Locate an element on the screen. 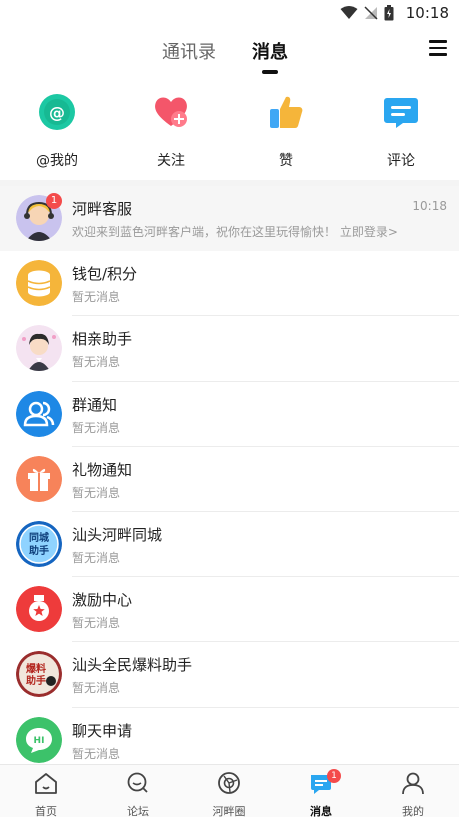 The height and width of the screenshot is (817, 459). nav-label: 首页 is located at coordinates (46, 811).